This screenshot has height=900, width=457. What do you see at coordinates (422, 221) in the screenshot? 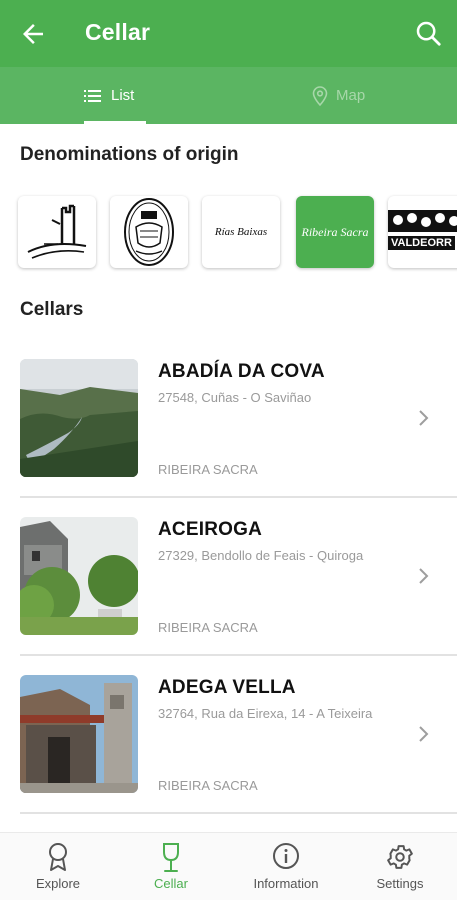
I see `grape-leaves-image` at bounding box center [422, 221].